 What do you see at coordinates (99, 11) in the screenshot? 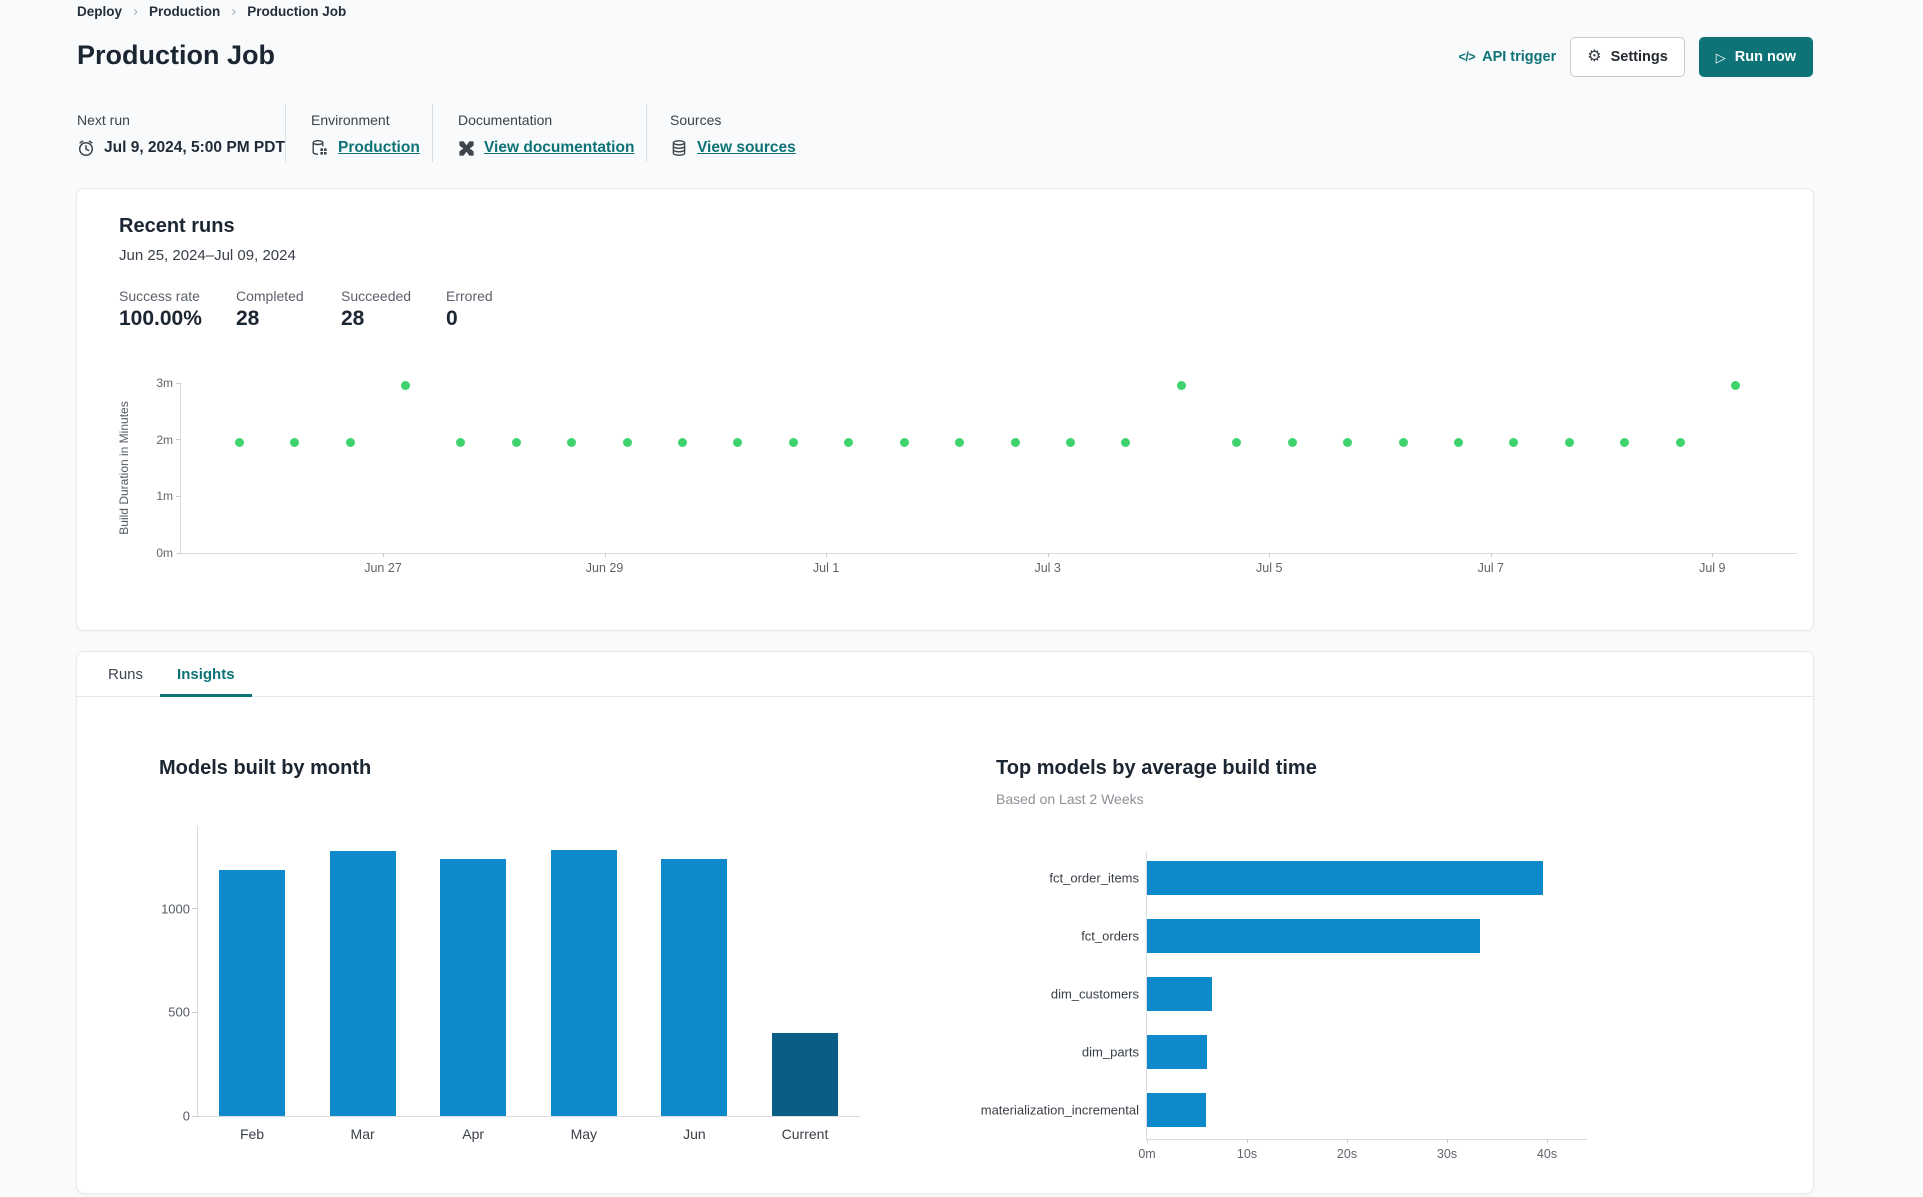
I see `breadcrumb-item-deploy: Deploy` at bounding box center [99, 11].